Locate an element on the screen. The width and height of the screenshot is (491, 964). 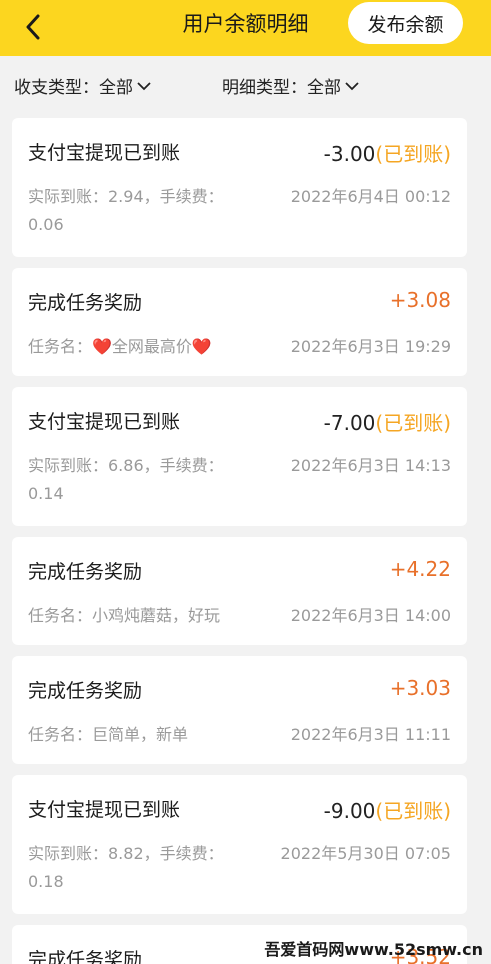
record-amount: +4.22 is located at coordinates (420, 569).